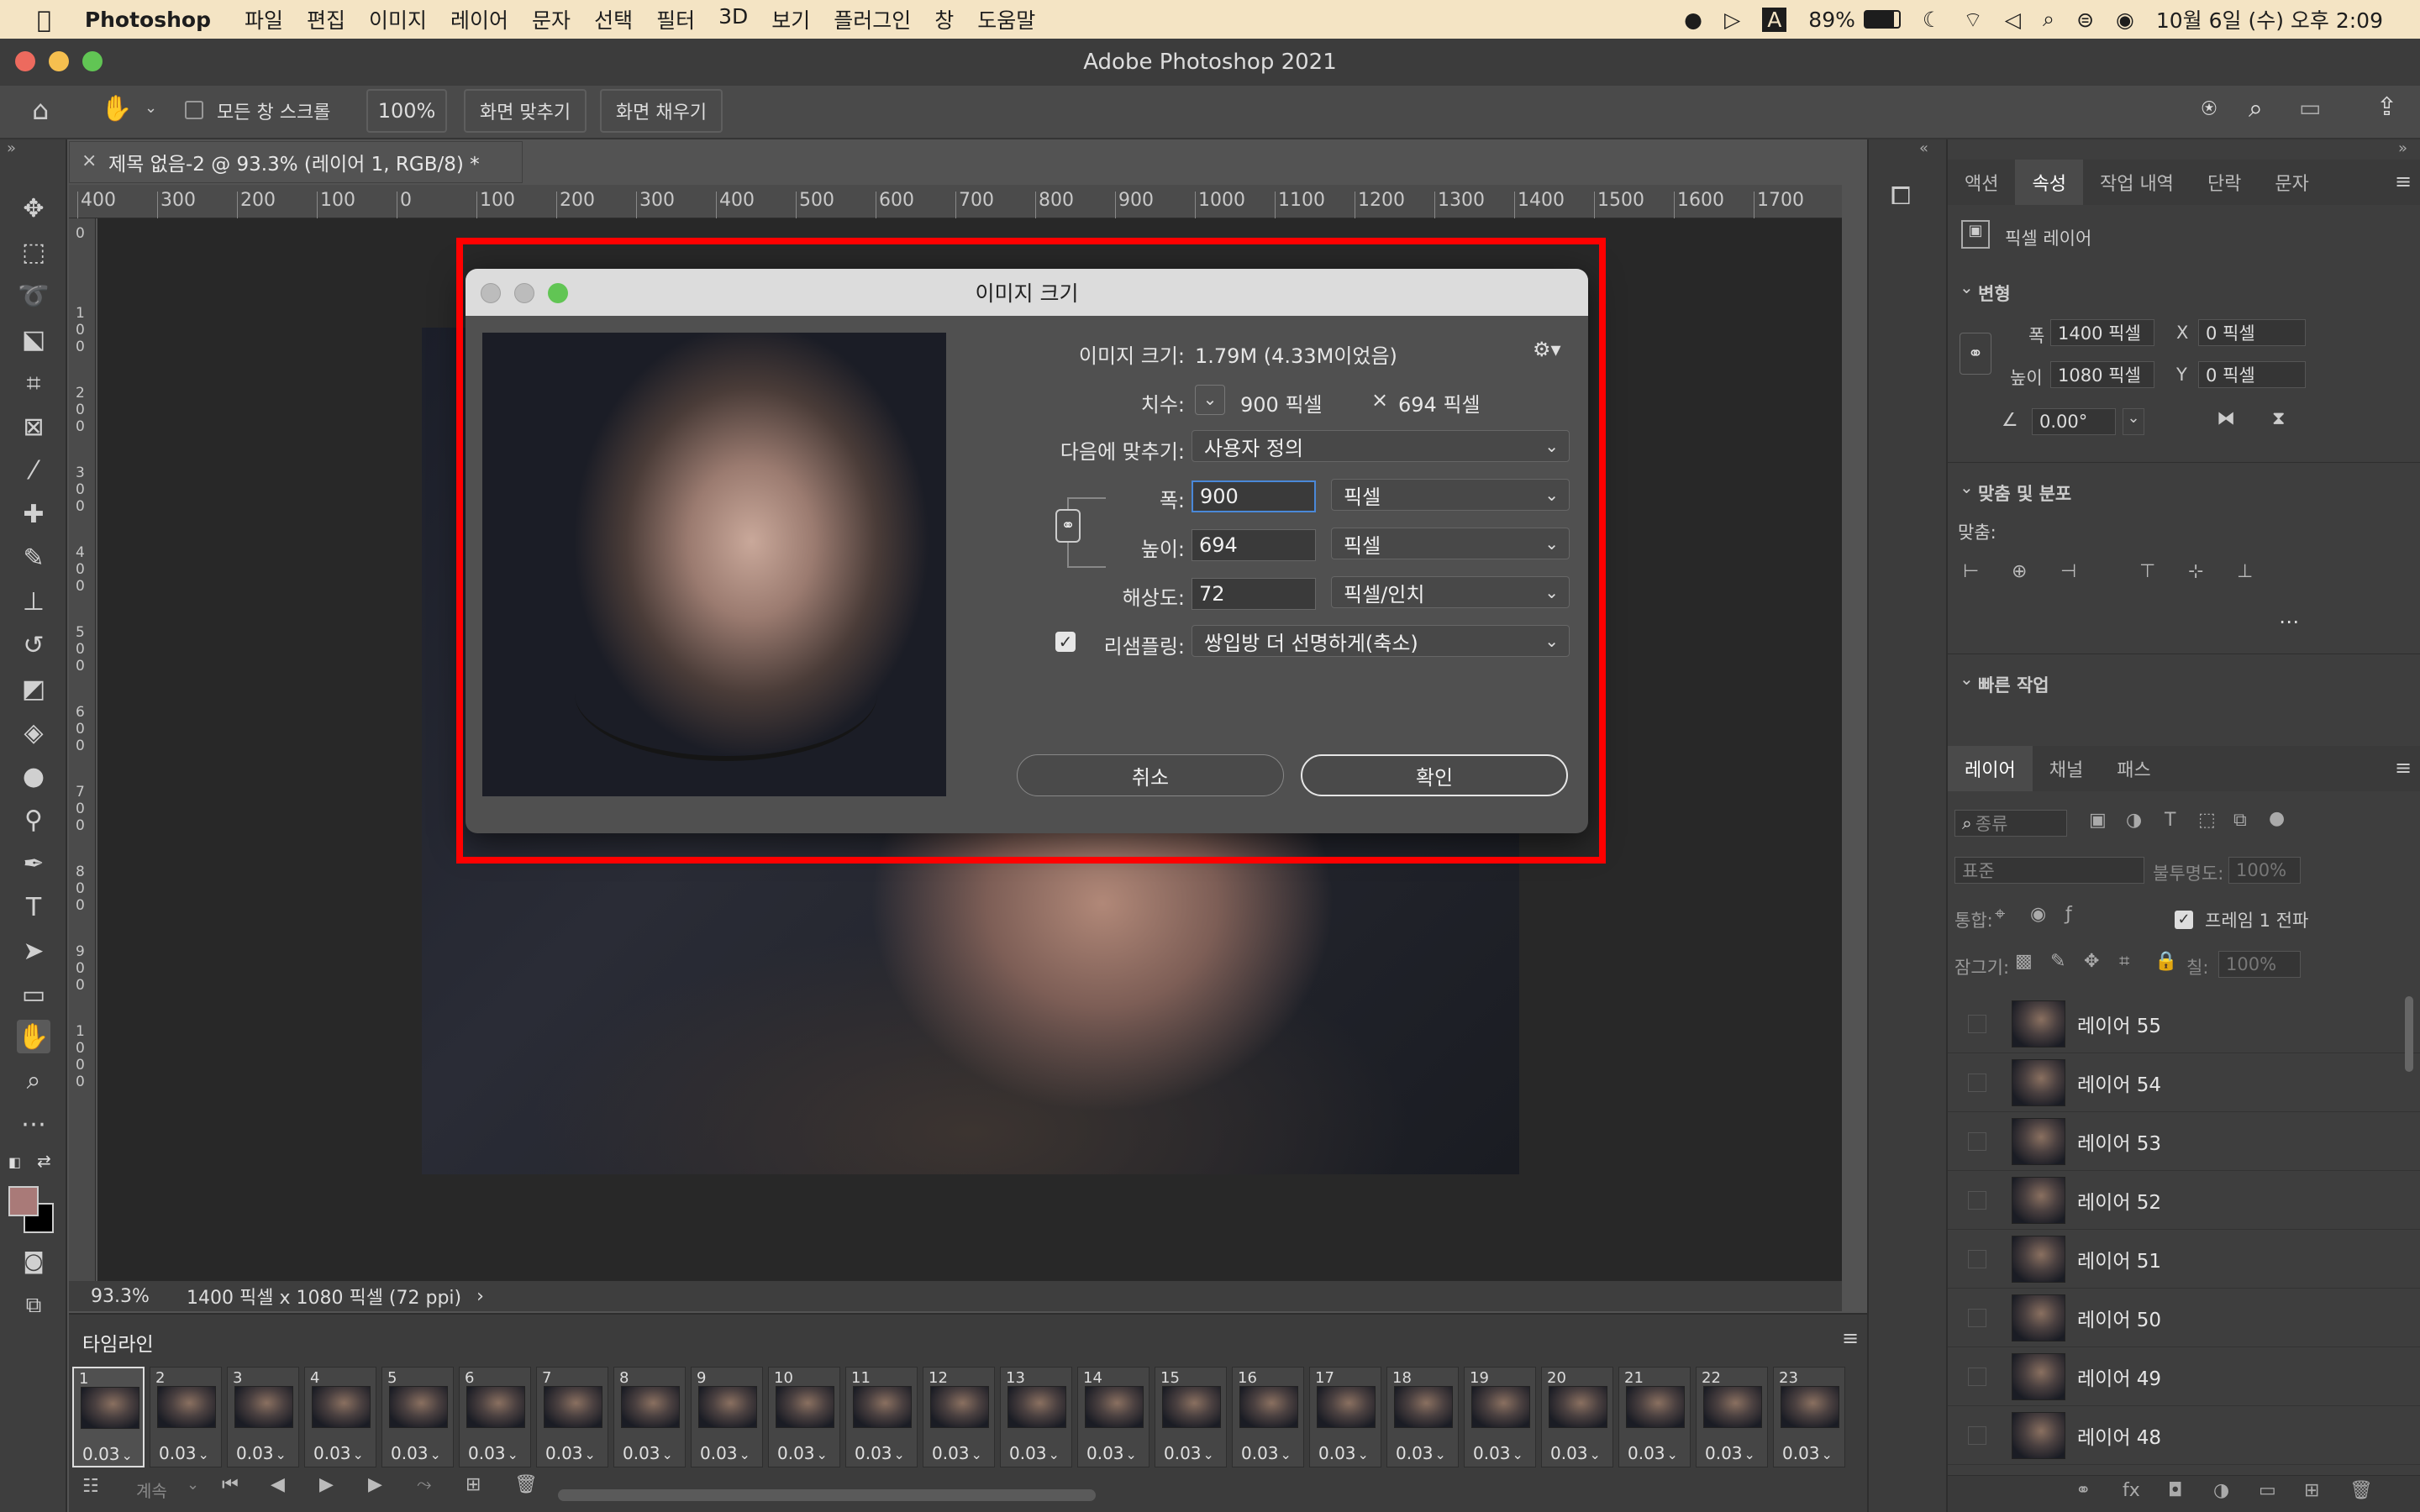 This screenshot has height=1512, width=2420. What do you see at coordinates (552, 19) in the screenshot?
I see `menu-item: 문자` at bounding box center [552, 19].